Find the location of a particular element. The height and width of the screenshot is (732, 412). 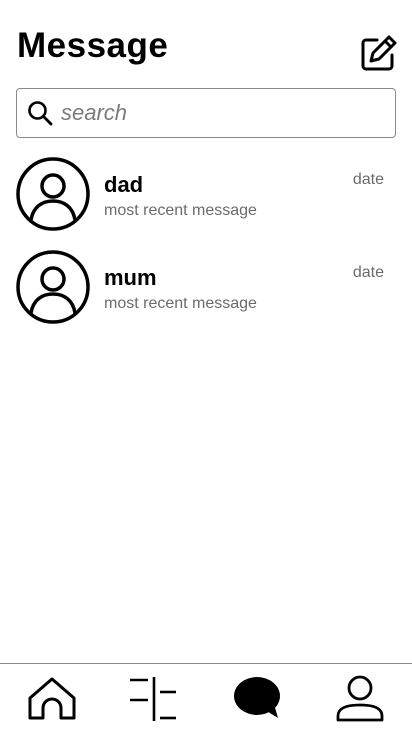

chat-bubble-icon is located at coordinates (257, 697).